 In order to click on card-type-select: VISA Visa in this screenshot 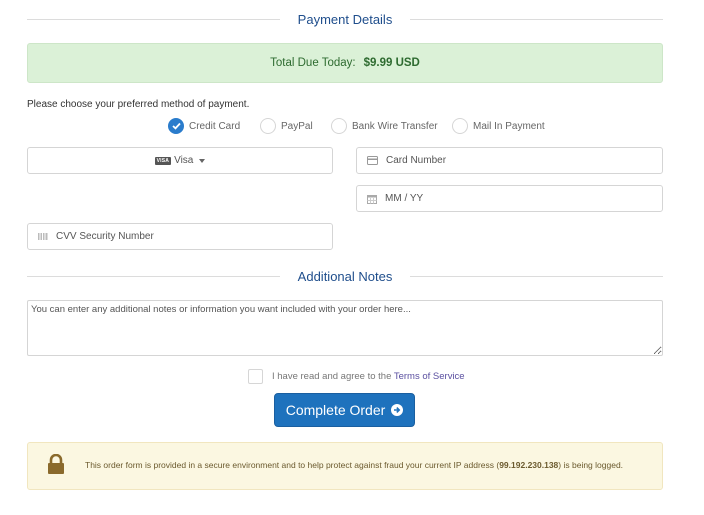, I will do `click(180, 160)`.